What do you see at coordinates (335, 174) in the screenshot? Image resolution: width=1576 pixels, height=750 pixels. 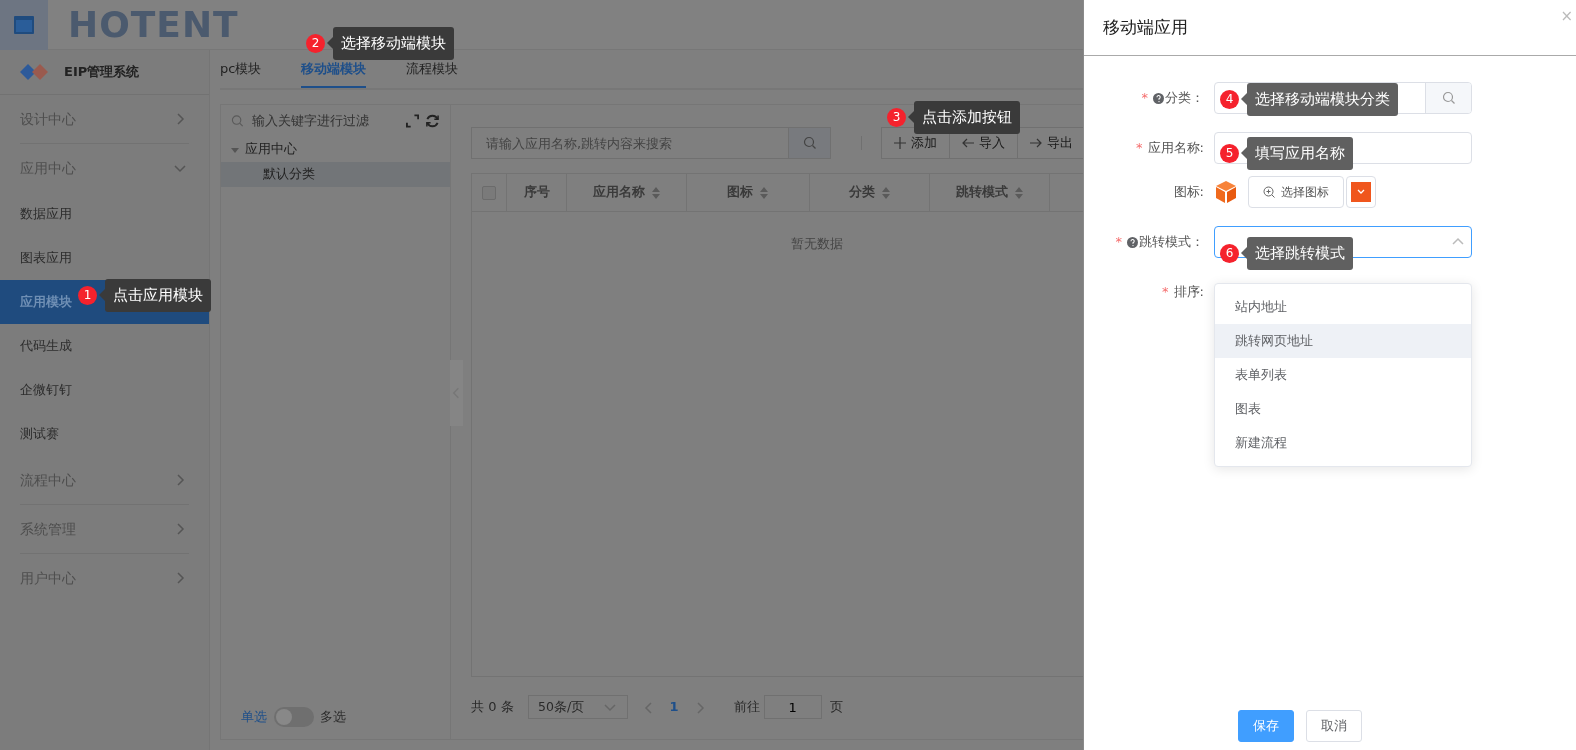 I see `tree-node: 默认分类` at bounding box center [335, 174].